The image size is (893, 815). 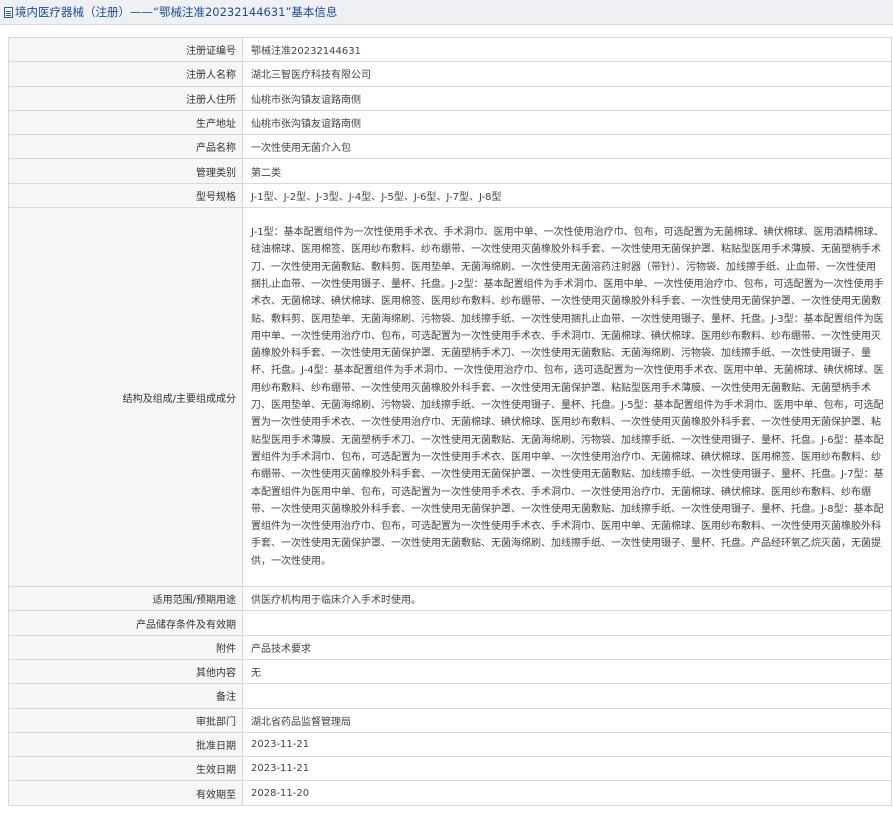 What do you see at coordinates (567, 647) in the screenshot?
I see `field-value: 产品技术要求` at bounding box center [567, 647].